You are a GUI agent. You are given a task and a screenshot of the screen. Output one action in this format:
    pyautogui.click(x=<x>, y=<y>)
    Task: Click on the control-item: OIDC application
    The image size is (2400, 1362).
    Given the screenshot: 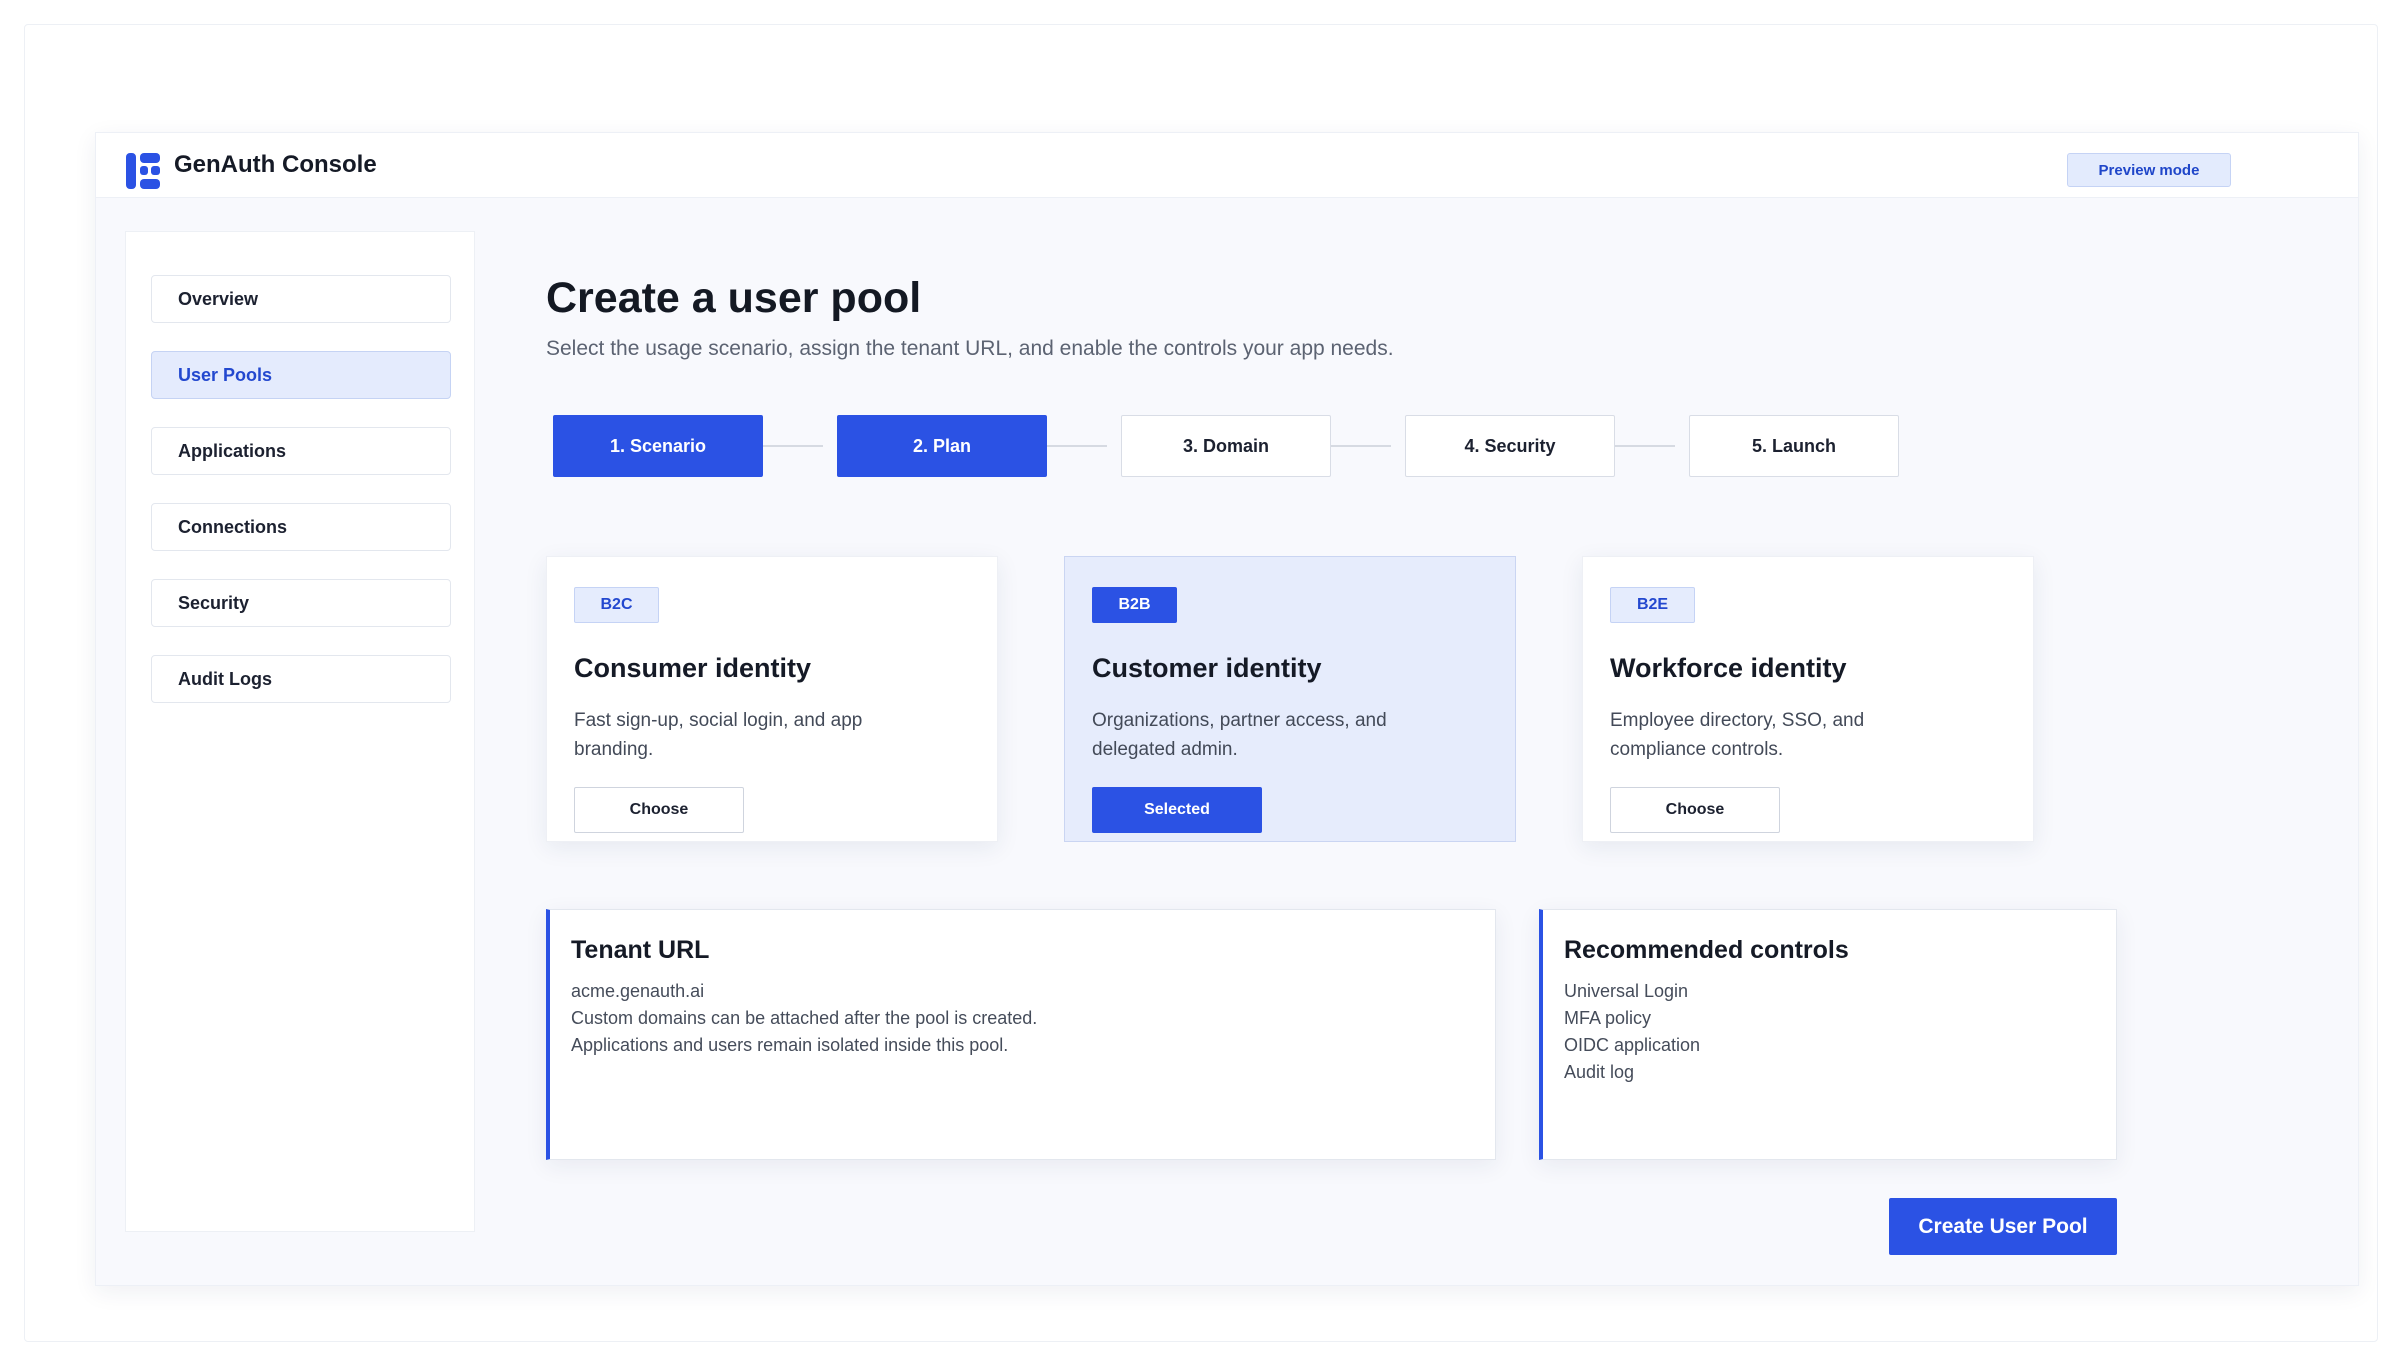 What is the action you would take?
    pyautogui.click(x=1632, y=1045)
    